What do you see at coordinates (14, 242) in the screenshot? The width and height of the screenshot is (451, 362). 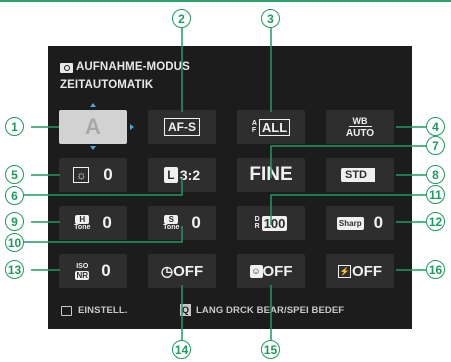 I see `callout-10: 10` at bounding box center [14, 242].